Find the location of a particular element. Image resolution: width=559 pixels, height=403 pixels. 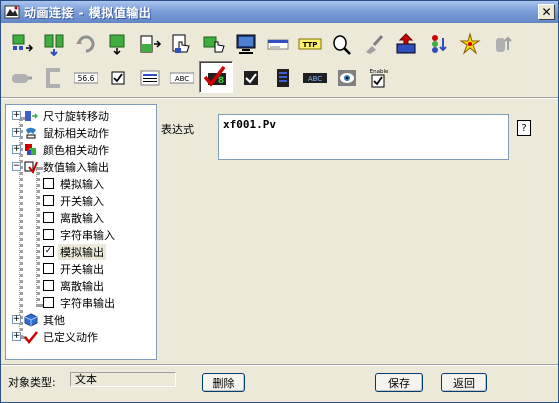

move-arrows-icon is located at coordinates (53, 45).